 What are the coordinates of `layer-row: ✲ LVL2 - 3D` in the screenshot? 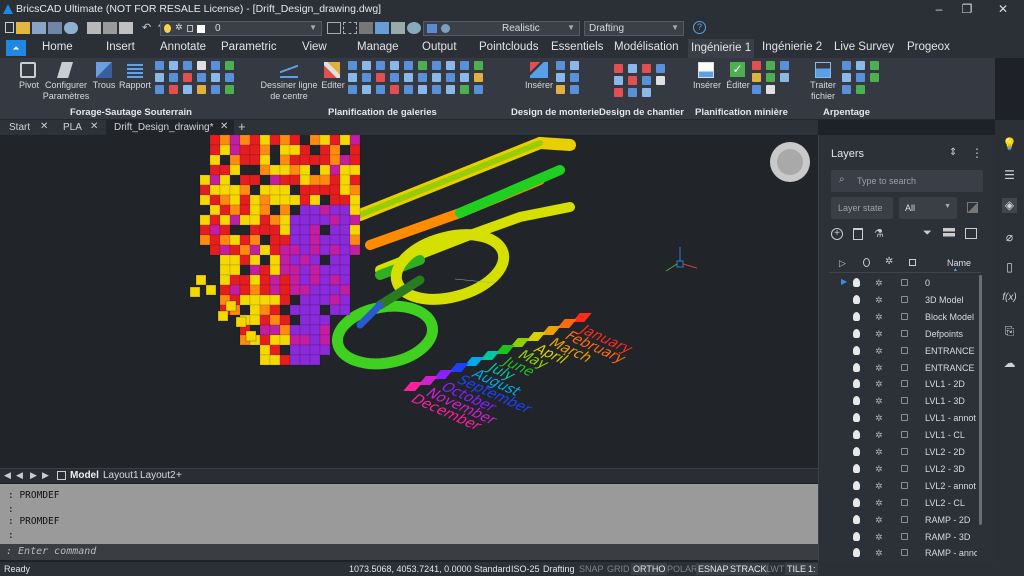 It's located at (905, 469).